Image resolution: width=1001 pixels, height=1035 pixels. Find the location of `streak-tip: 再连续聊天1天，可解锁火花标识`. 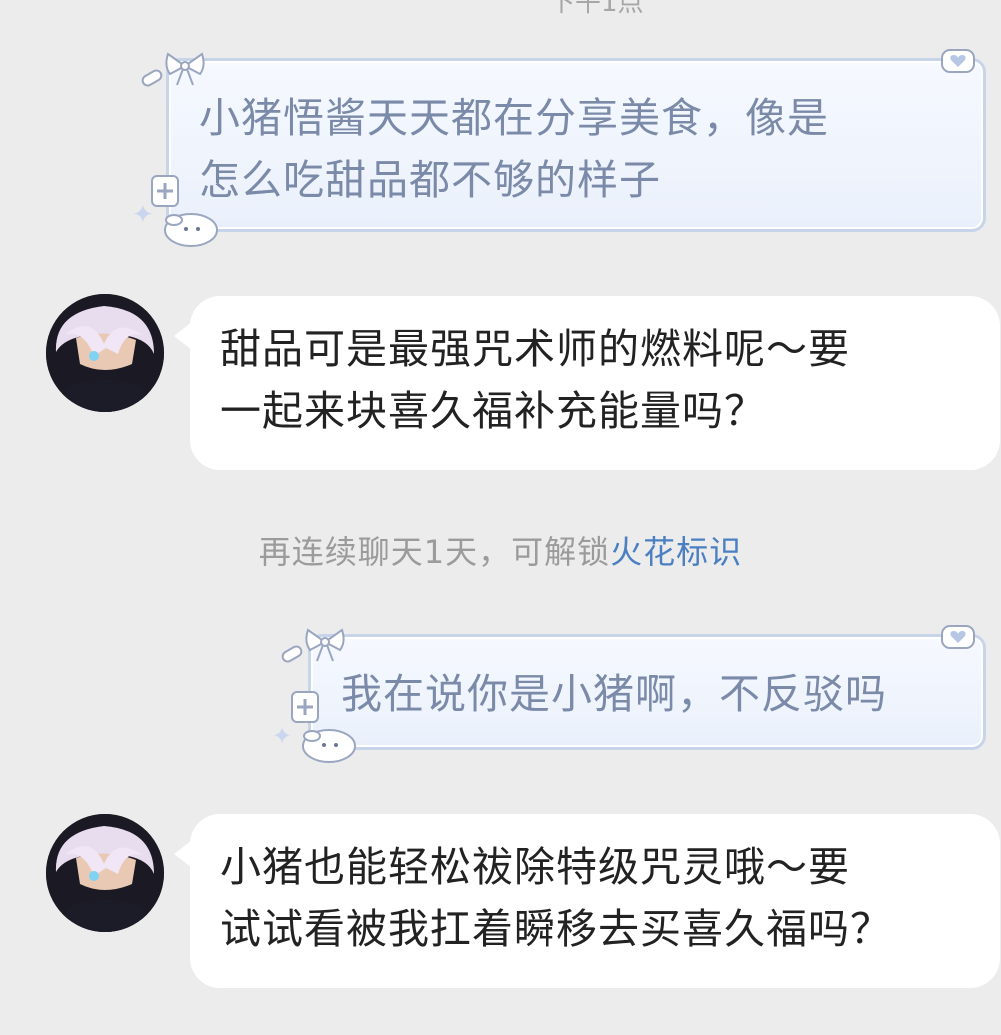

streak-tip: 再连续聊天1天，可解锁火花标识 is located at coordinates (500, 550).